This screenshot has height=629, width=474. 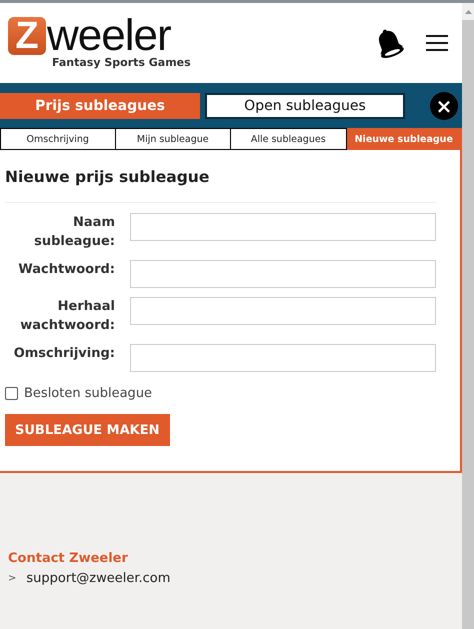 What do you see at coordinates (88, 393) in the screenshot?
I see `checkbox-label: Besloten subleague` at bounding box center [88, 393].